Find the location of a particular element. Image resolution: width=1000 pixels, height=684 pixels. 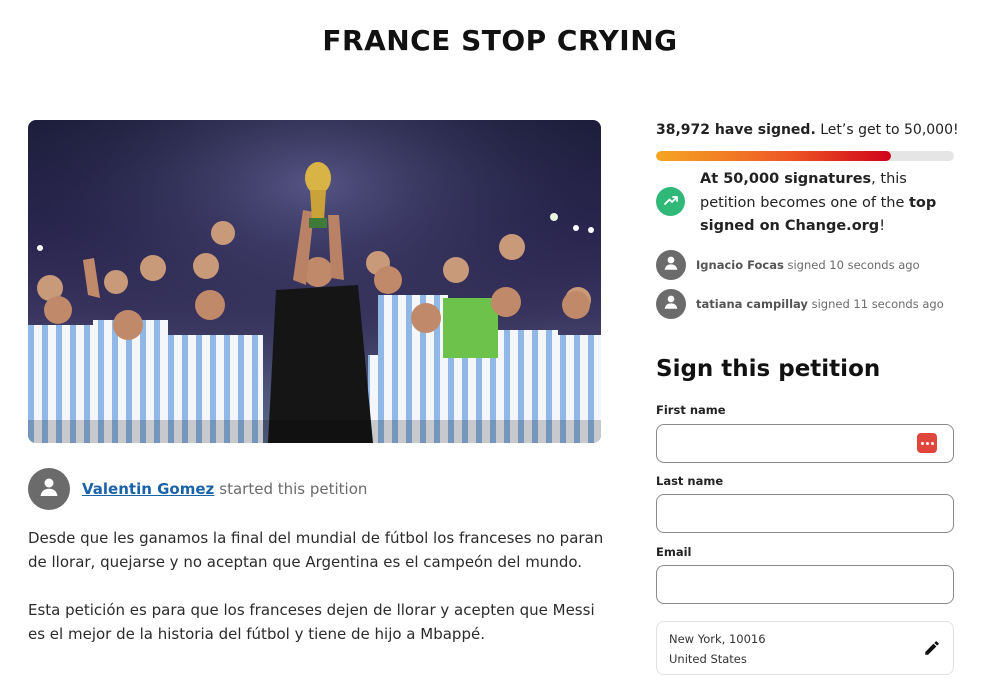

location-country: United States is located at coordinates (708, 659).